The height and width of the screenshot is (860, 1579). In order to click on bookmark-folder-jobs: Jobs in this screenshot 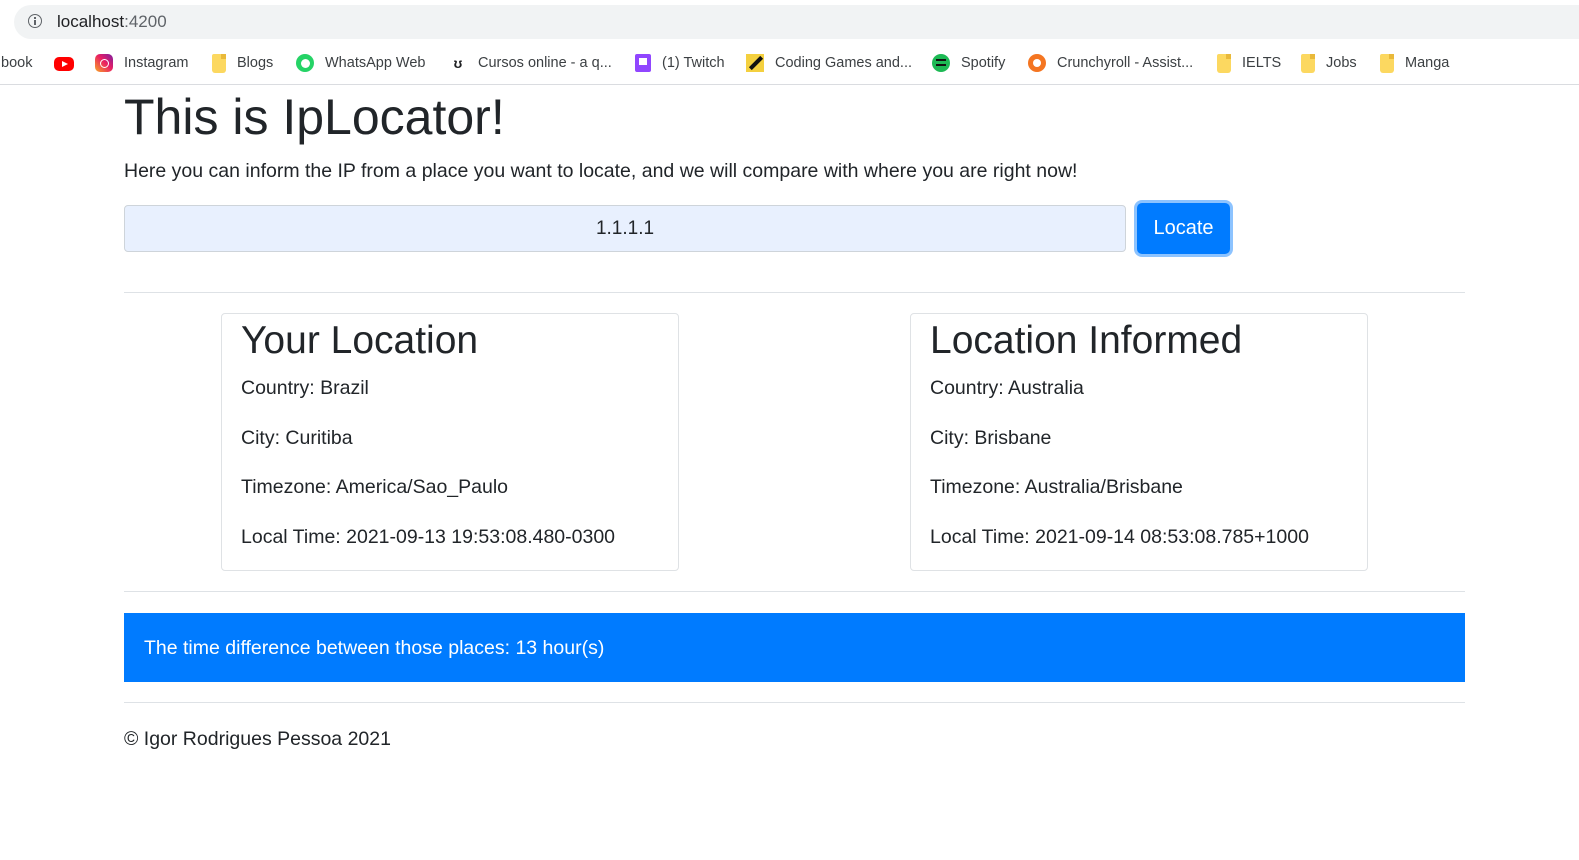, I will do `click(1329, 63)`.